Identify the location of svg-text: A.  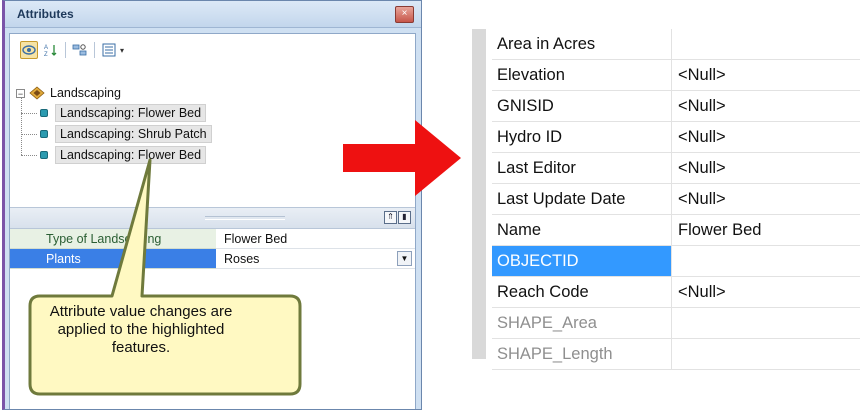
(46, 48).